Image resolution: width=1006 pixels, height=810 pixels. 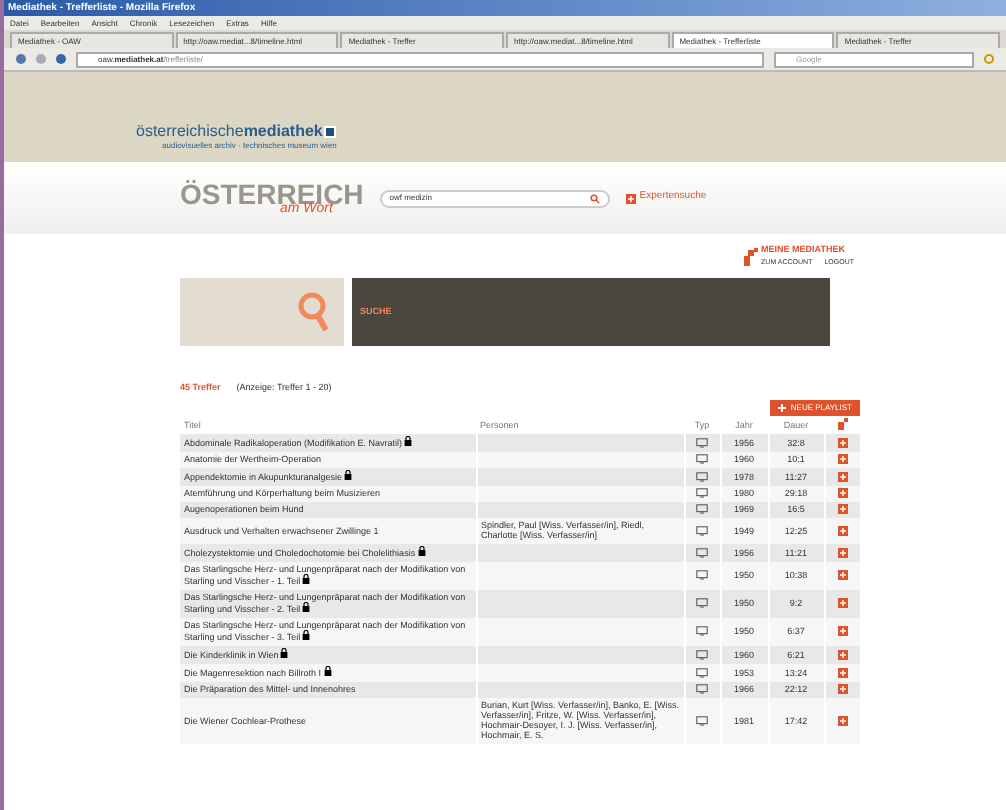 I want to click on playlist-icon, so click(x=842, y=424).